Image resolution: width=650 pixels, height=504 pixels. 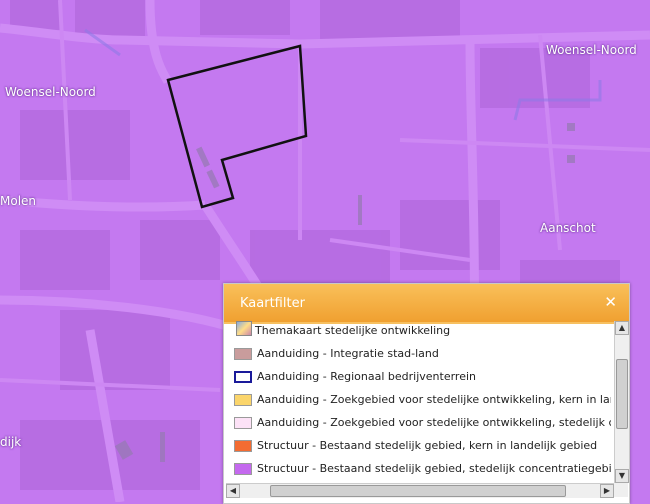 I want to click on horizontal-scroll-thumb, so click(x=418, y=491).